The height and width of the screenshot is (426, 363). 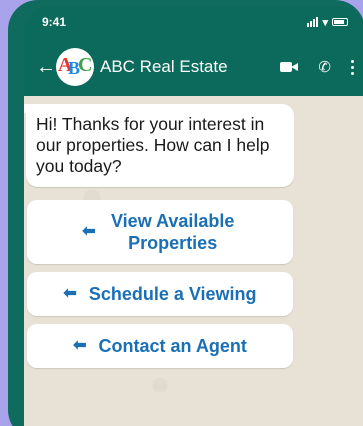 I want to click on chat-header: ← A B C ABC Real Estate ✆, so click(x=193, y=67).